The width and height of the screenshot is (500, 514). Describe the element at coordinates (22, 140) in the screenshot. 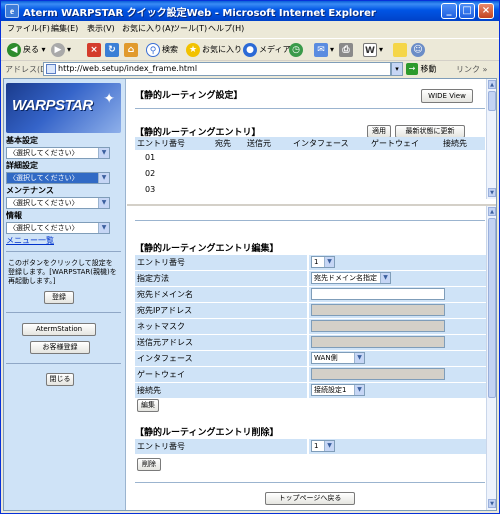

I see `nav-basic-title: 基本設定` at that location.